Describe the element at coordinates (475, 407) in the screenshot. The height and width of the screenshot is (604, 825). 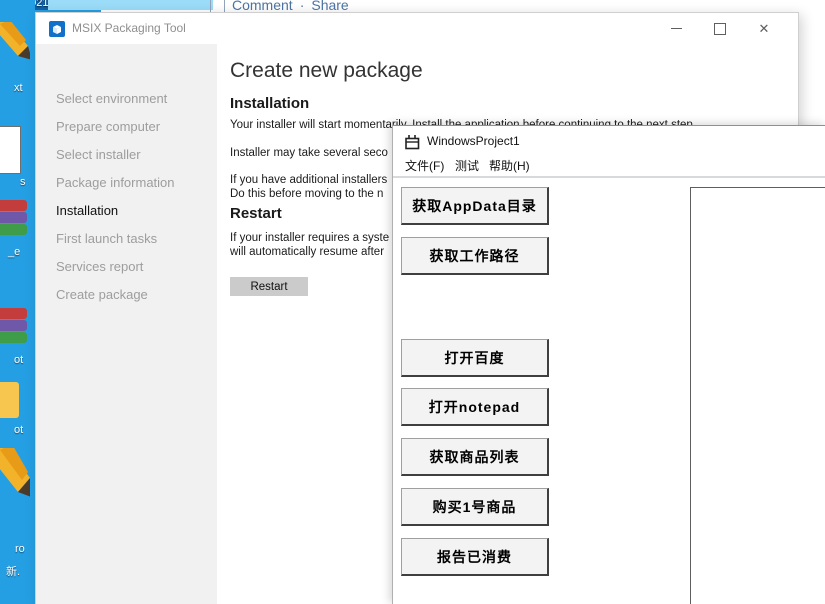
I see `open-notepad-button: 打开notepad` at that location.